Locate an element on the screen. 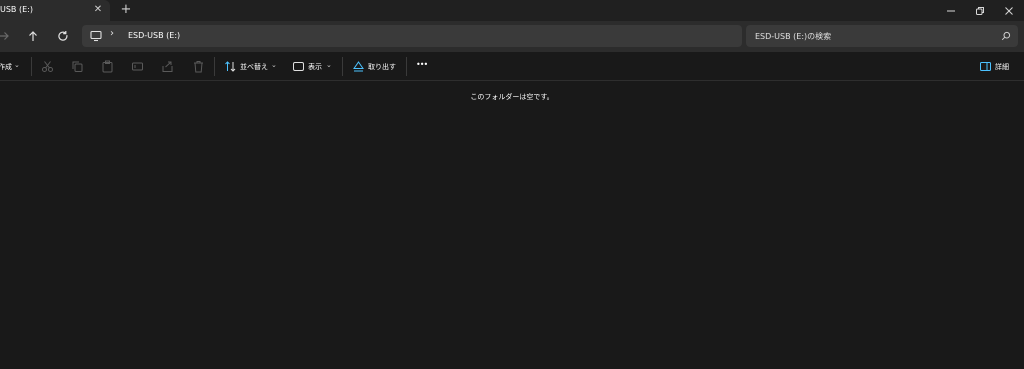 The height and width of the screenshot is (369, 1024). details-button: 詳細 is located at coordinates (1002, 67).